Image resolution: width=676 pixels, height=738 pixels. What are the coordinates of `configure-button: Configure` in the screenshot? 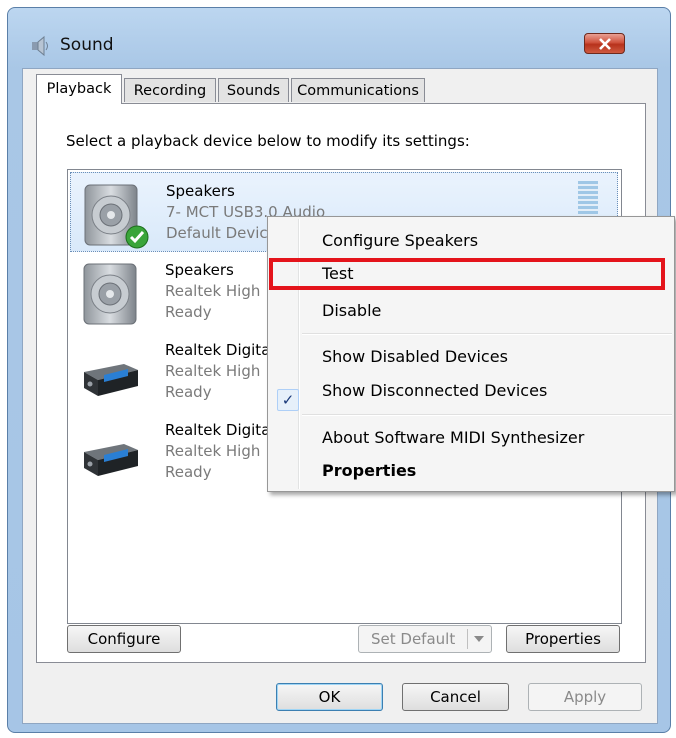 It's located at (124, 639).